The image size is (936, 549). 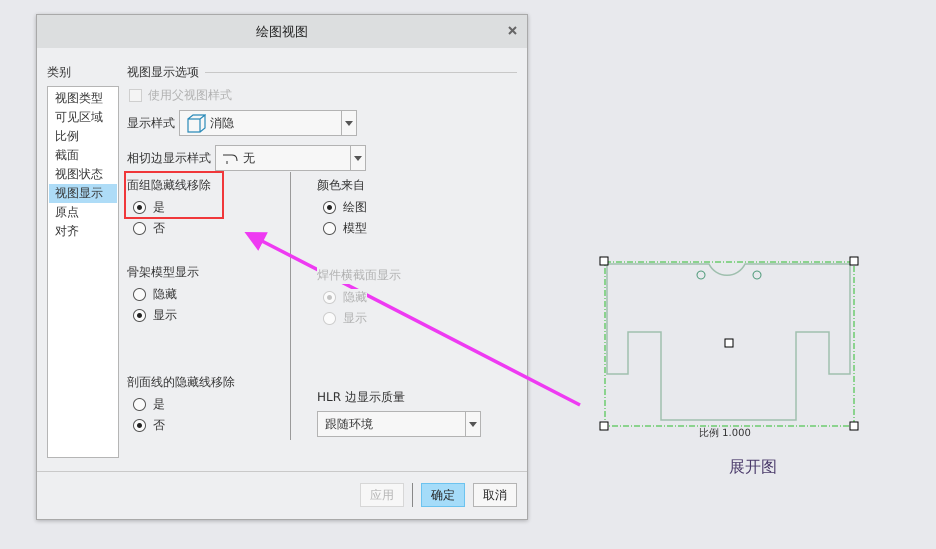 What do you see at coordinates (163, 72) in the screenshot?
I see `section-title: 视图显示选项` at bounding box center [163, 72].